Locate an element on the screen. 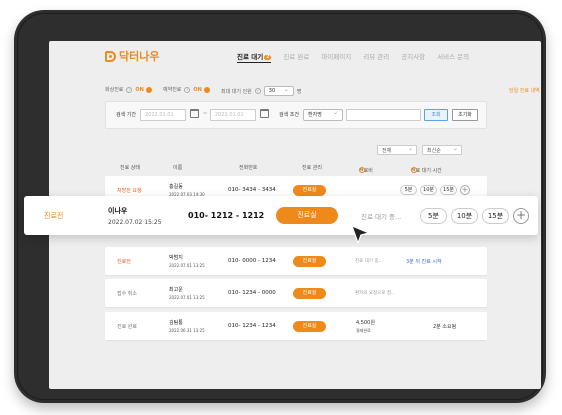 The image size is (562, 415). period-label: 검색 기간 is located at coordinates (126, 115).